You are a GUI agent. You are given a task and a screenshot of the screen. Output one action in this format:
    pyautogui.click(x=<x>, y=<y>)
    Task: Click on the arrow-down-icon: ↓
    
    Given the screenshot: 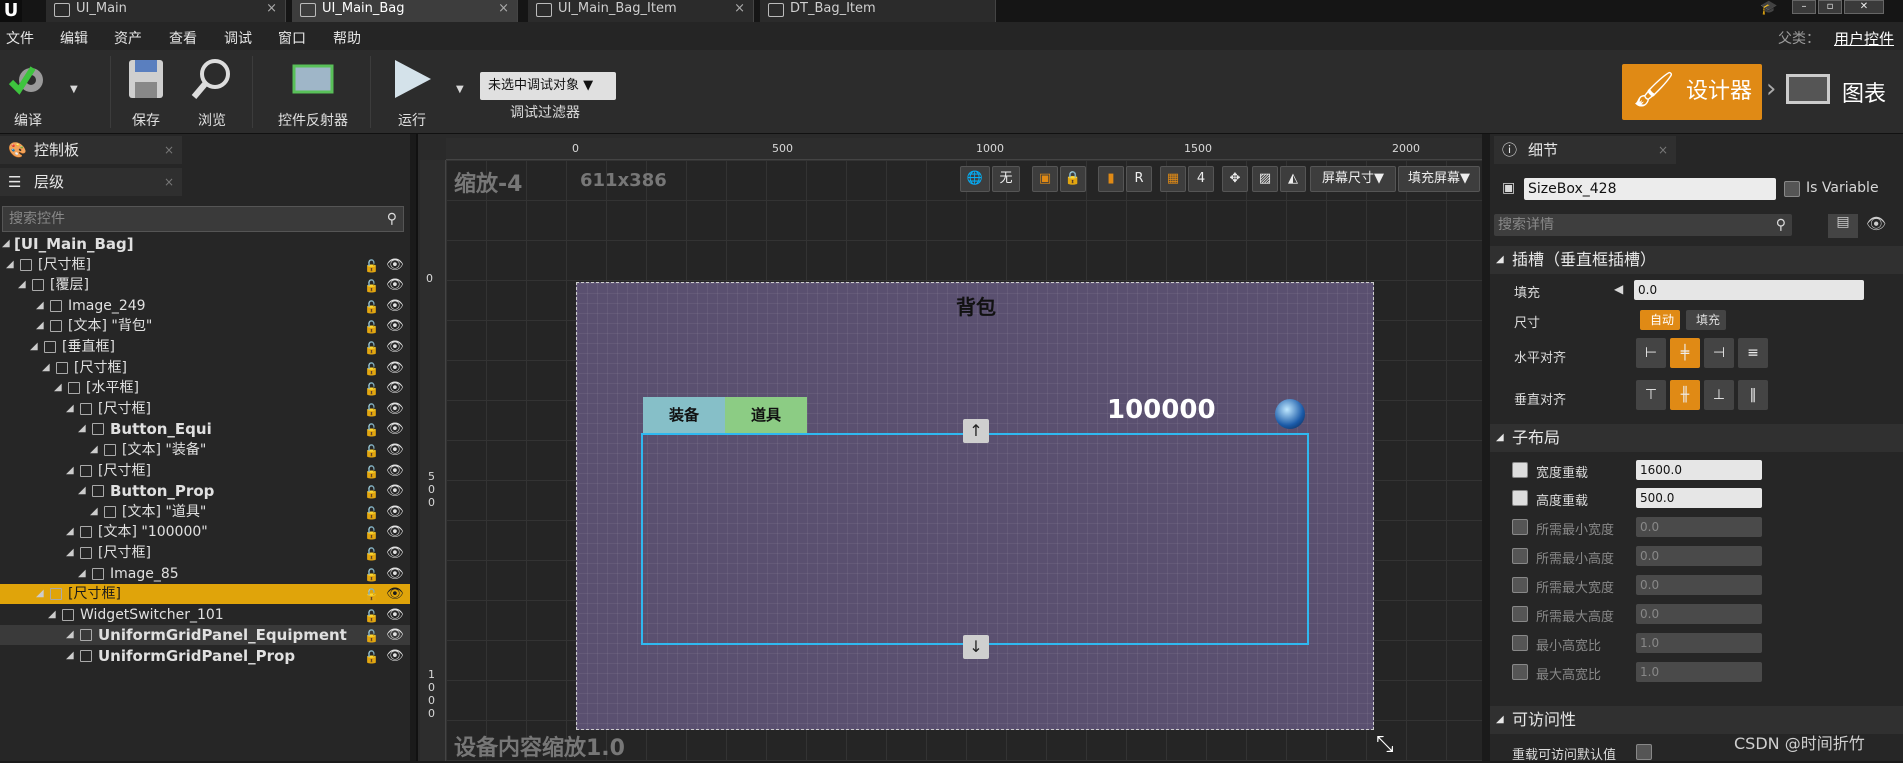 What is the action you would take?
    pyautogui.click(x=976, y=647)
    